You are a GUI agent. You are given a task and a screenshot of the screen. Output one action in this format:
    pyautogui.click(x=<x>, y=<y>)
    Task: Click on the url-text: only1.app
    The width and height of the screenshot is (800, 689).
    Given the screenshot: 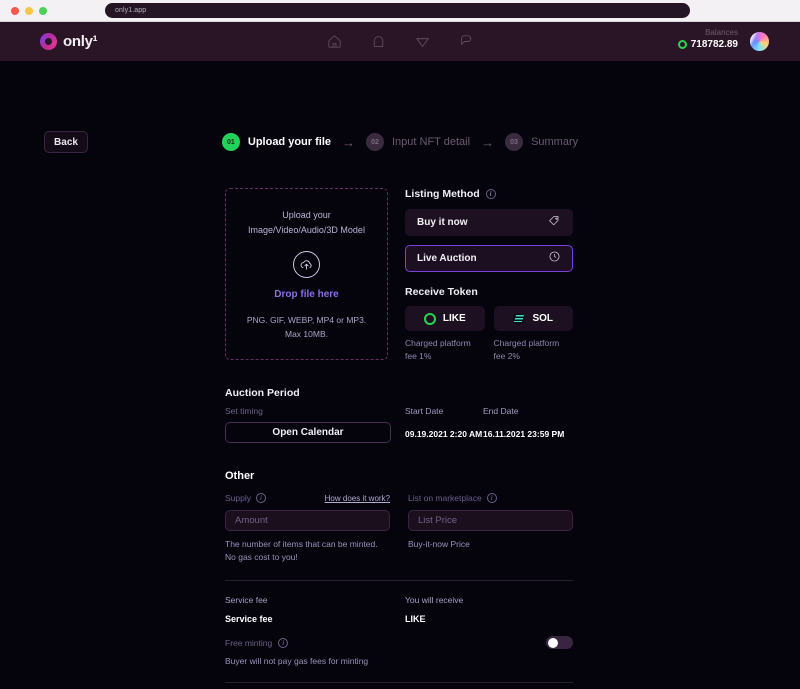 What is the action you would take?
    pyautogui.click(x=131, y=10)
    